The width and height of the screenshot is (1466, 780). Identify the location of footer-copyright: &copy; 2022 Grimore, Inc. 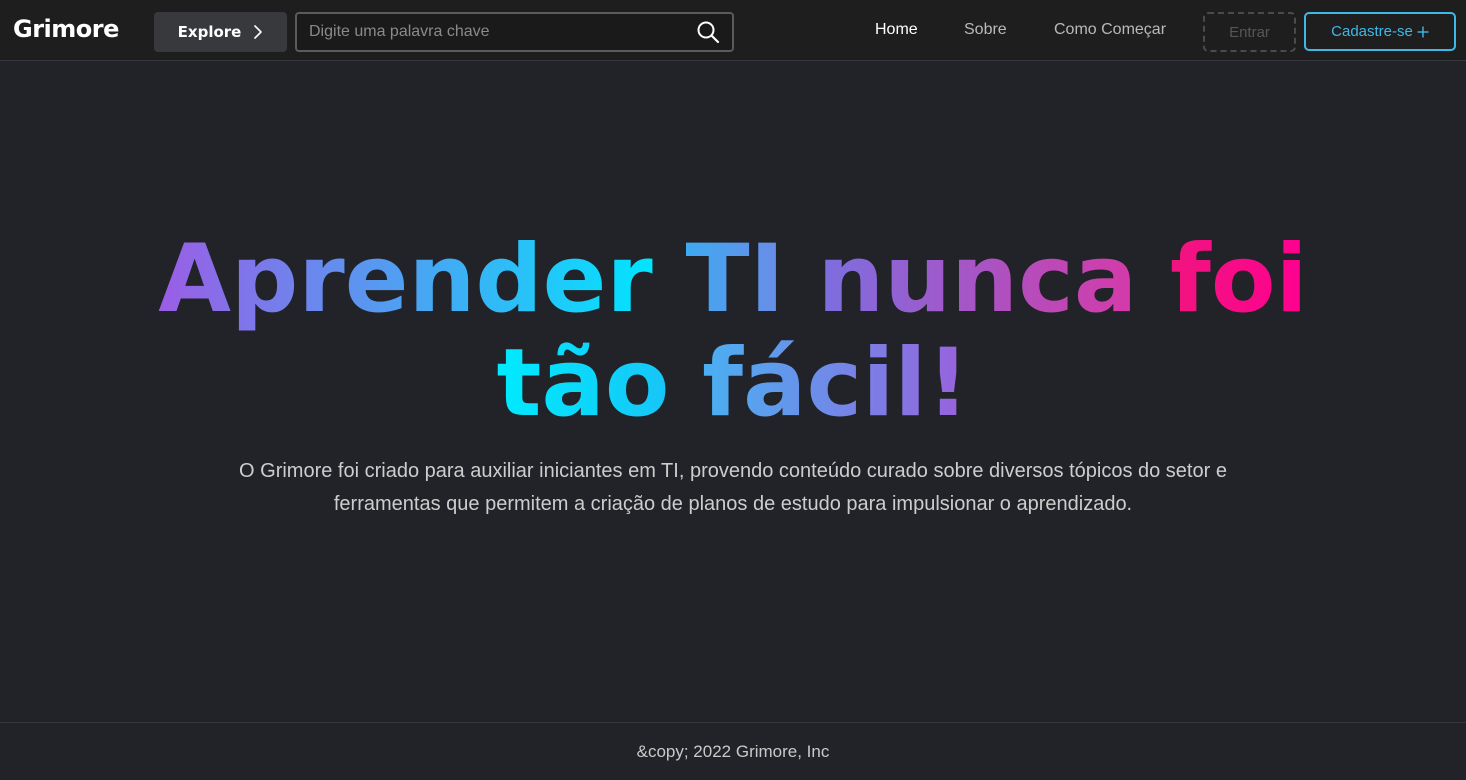
(733, 751).